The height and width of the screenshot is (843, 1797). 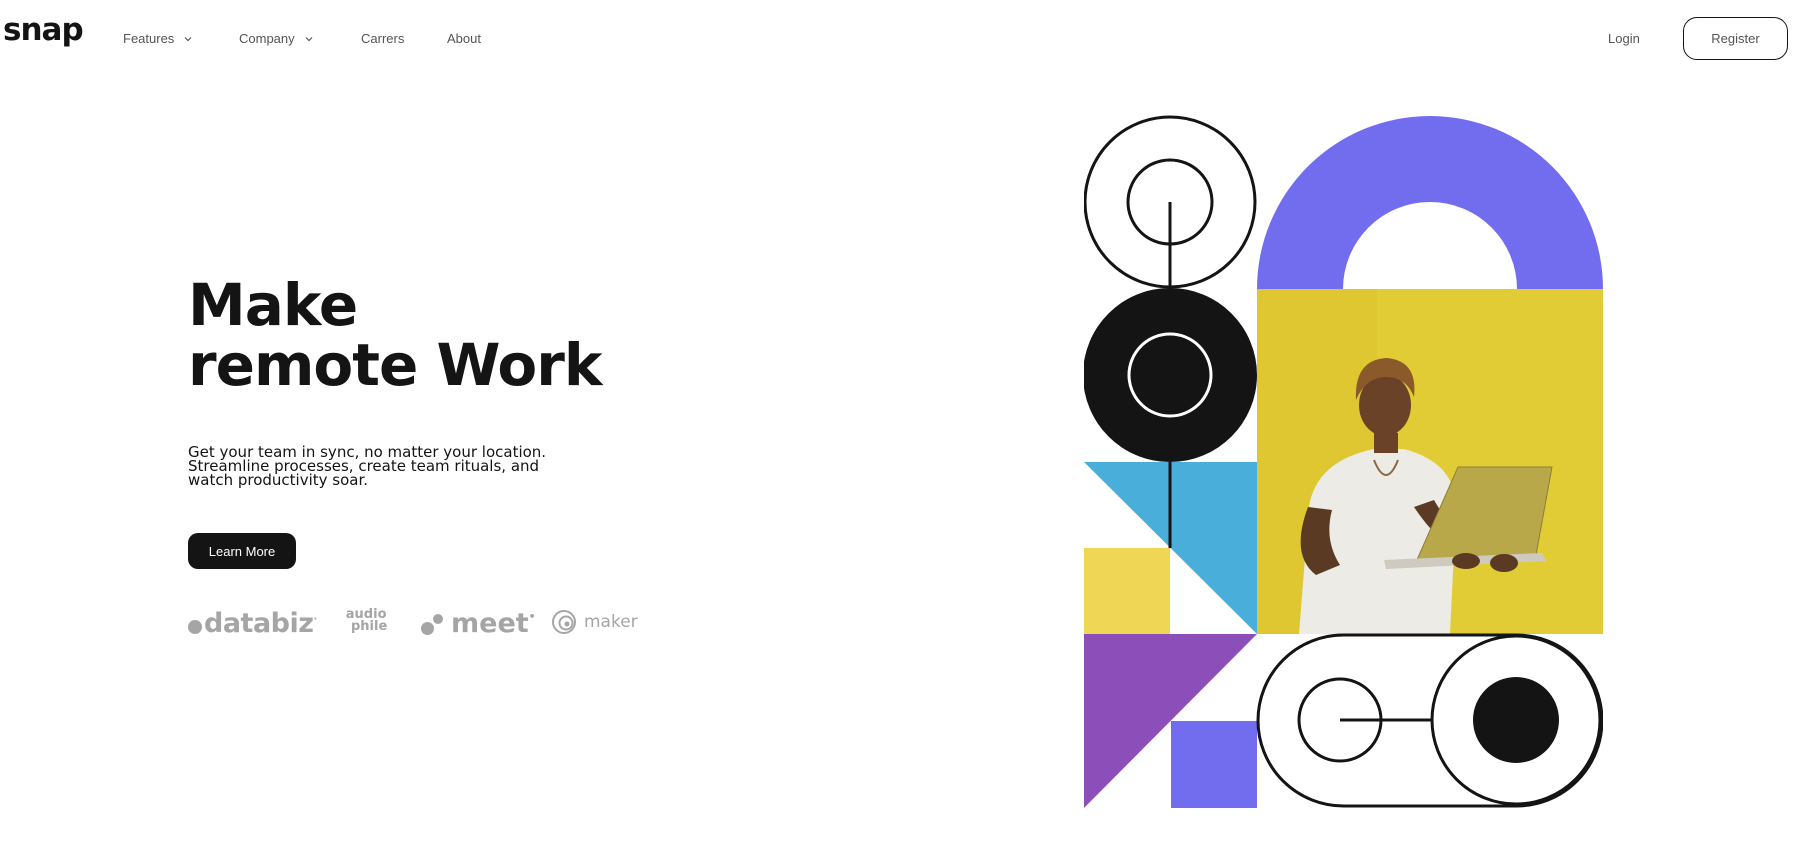 I want to click on nav-item-carrers: Carrers, so click(x=382, y=38).